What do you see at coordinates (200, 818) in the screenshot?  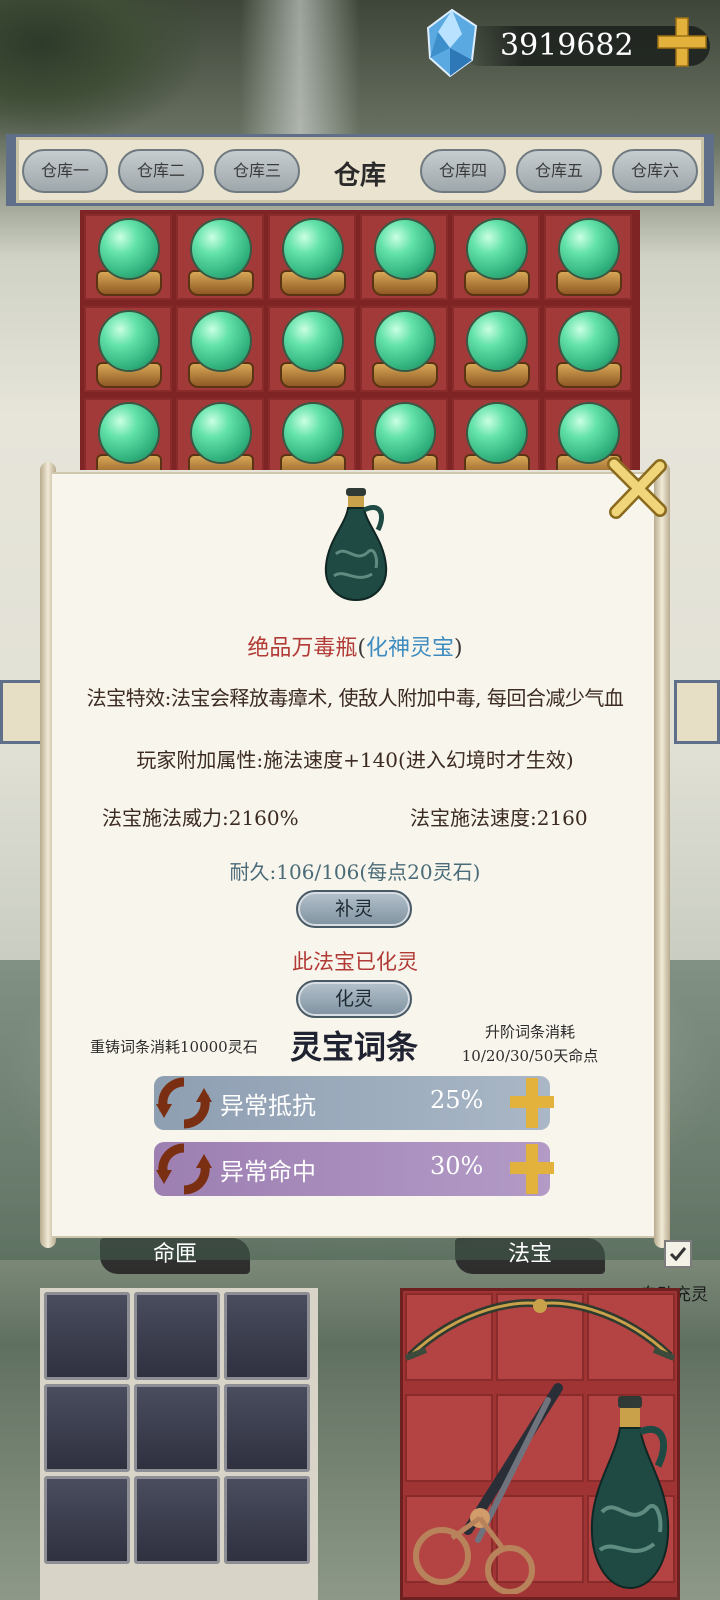 I see `cast-power: 法宝施法威力:2160%` at bounding box center [200, 818].